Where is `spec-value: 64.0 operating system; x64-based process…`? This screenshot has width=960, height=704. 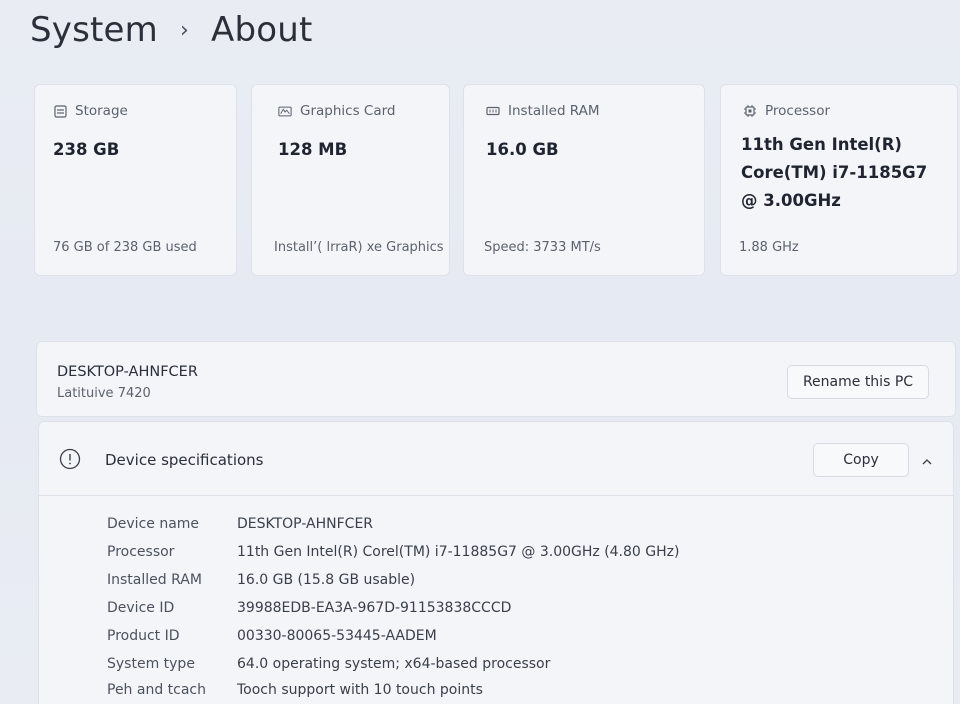
spec-value: 64.0 operating system; x64-based process… is located at coordinates (394, 664).